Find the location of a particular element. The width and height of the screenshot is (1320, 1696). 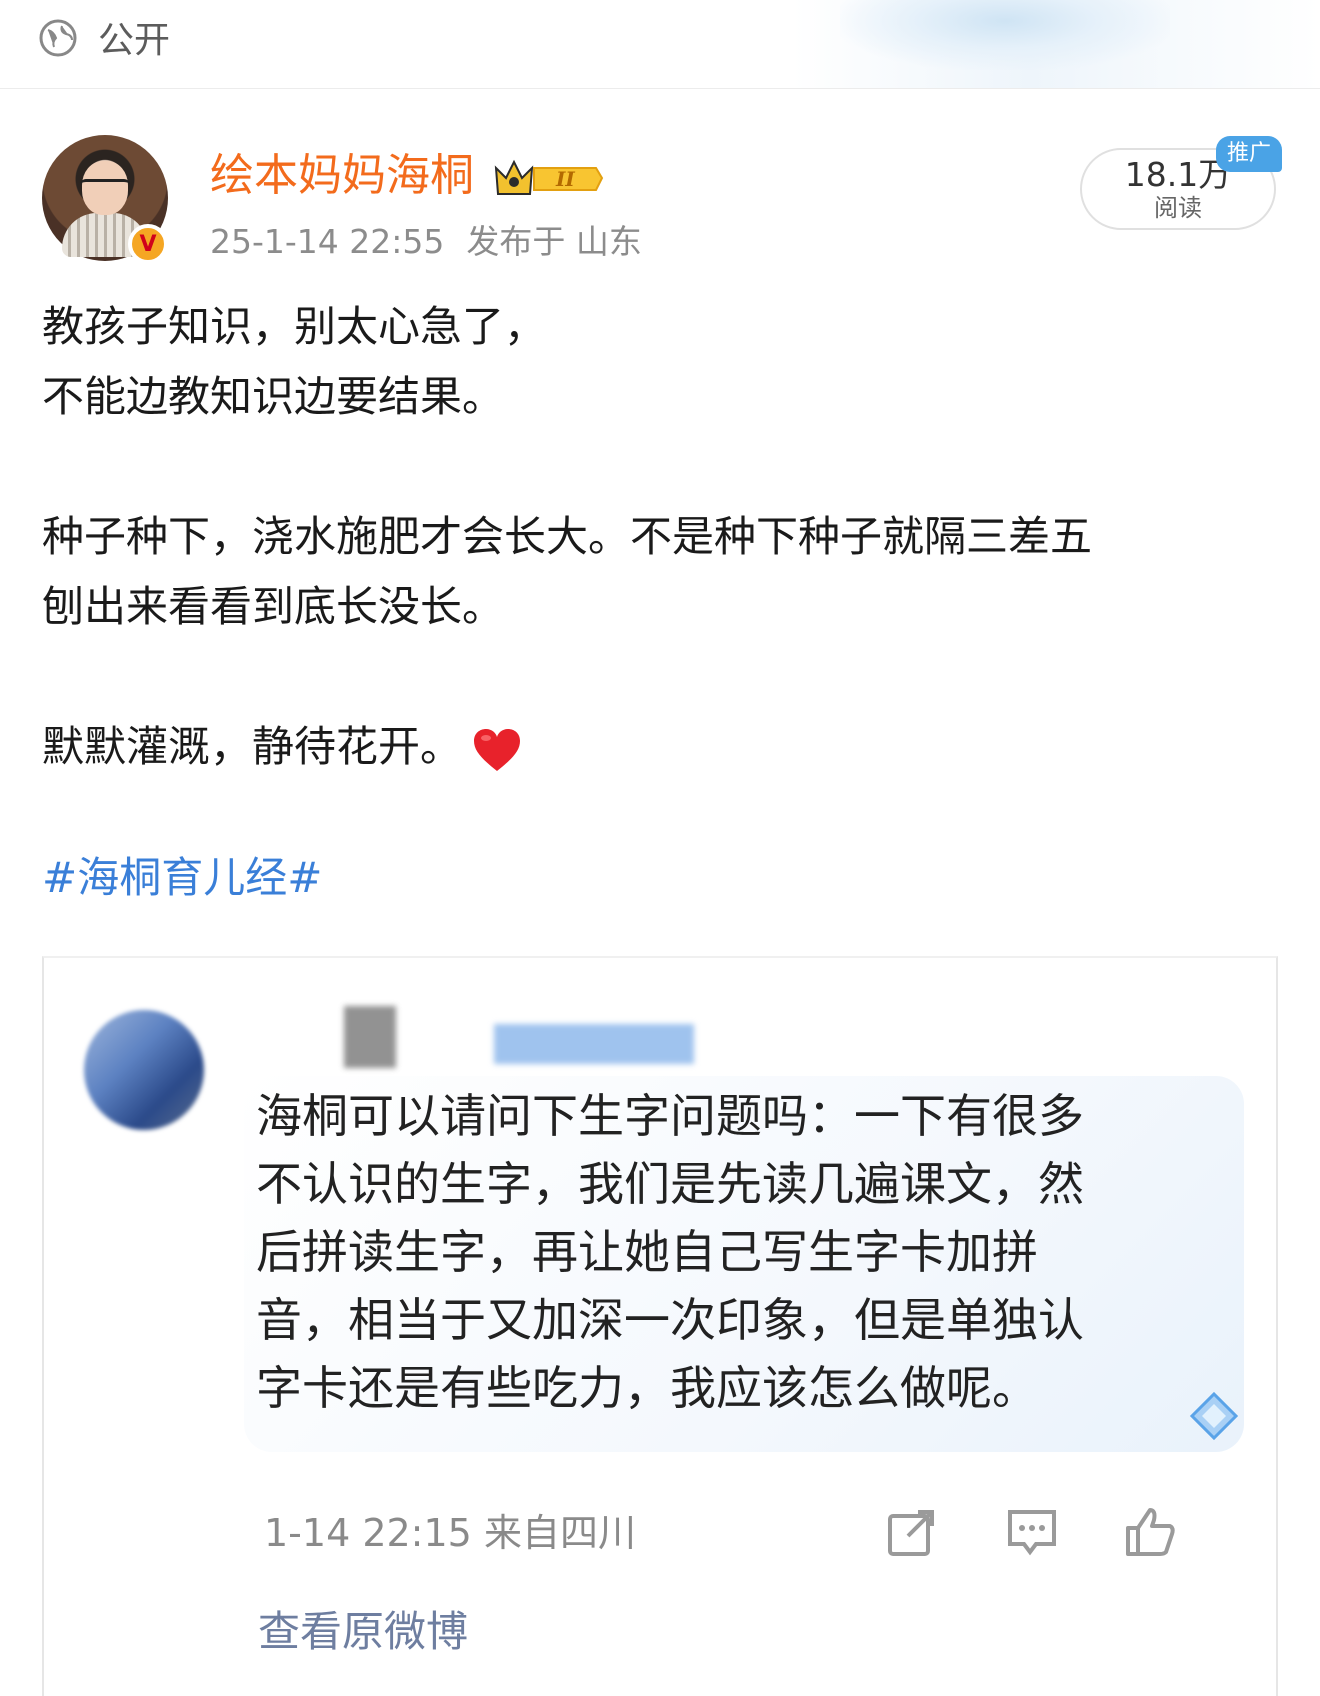

verified-badge-icon: V is located at coordinates (148, 244).